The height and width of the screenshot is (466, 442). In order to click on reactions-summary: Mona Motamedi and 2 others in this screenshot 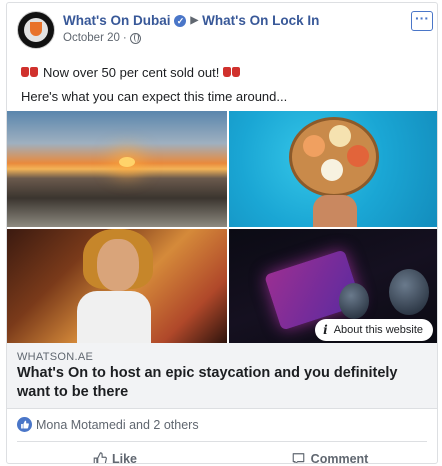, I will do `click(108, 424)`.